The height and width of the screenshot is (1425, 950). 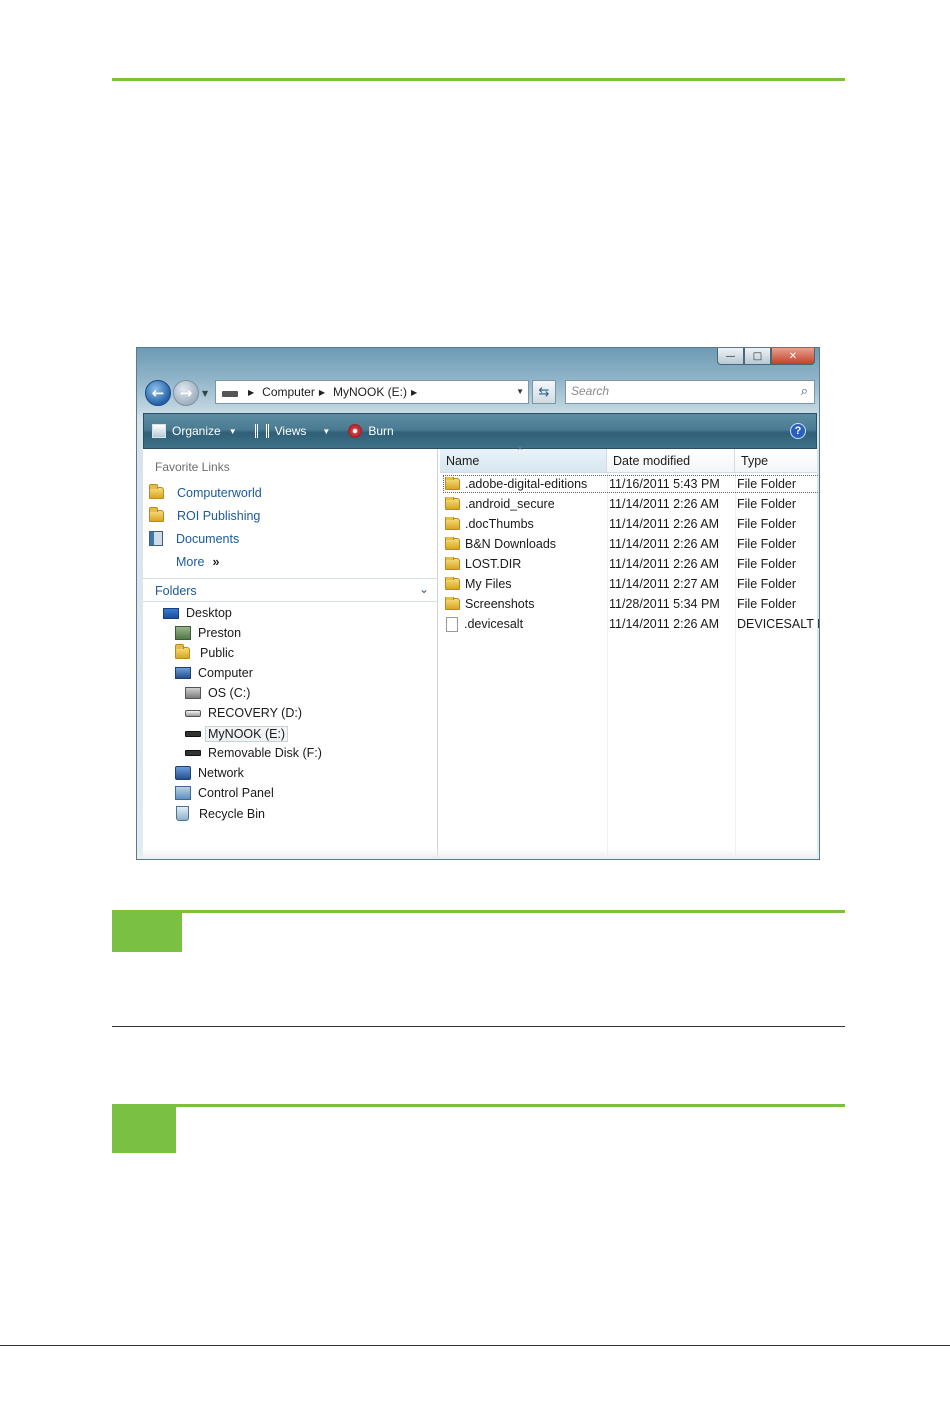 I want to click on favorite-links-title: Favorite Links, so click(x=192, y=467).